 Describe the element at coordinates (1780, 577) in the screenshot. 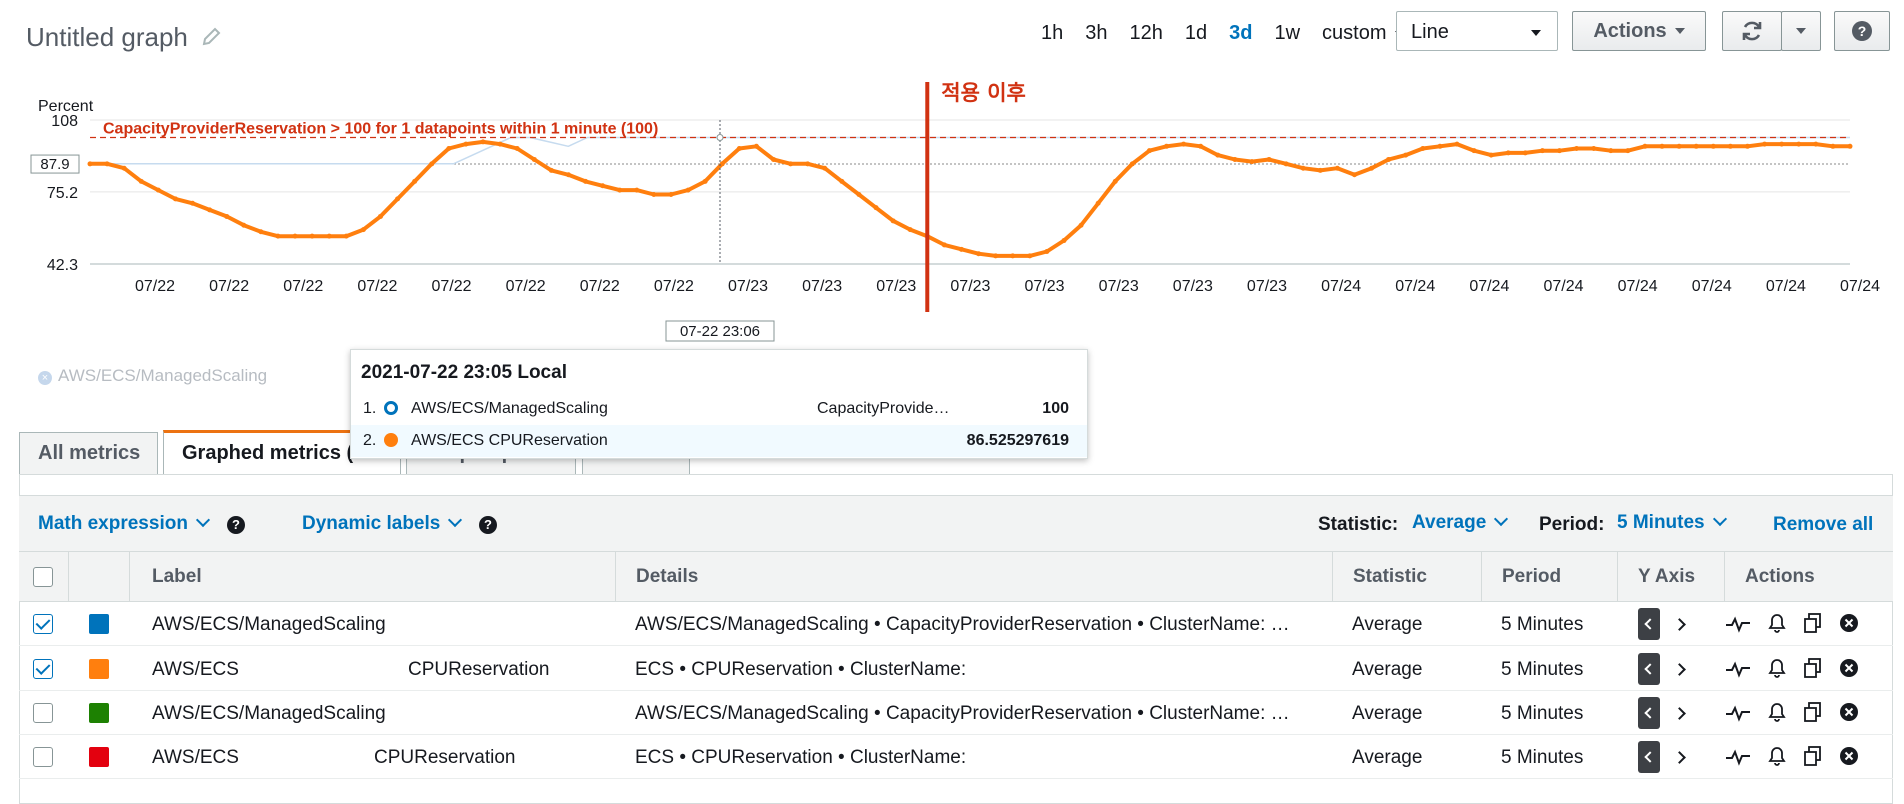

I see `column-header-actions: Actions` at that location.